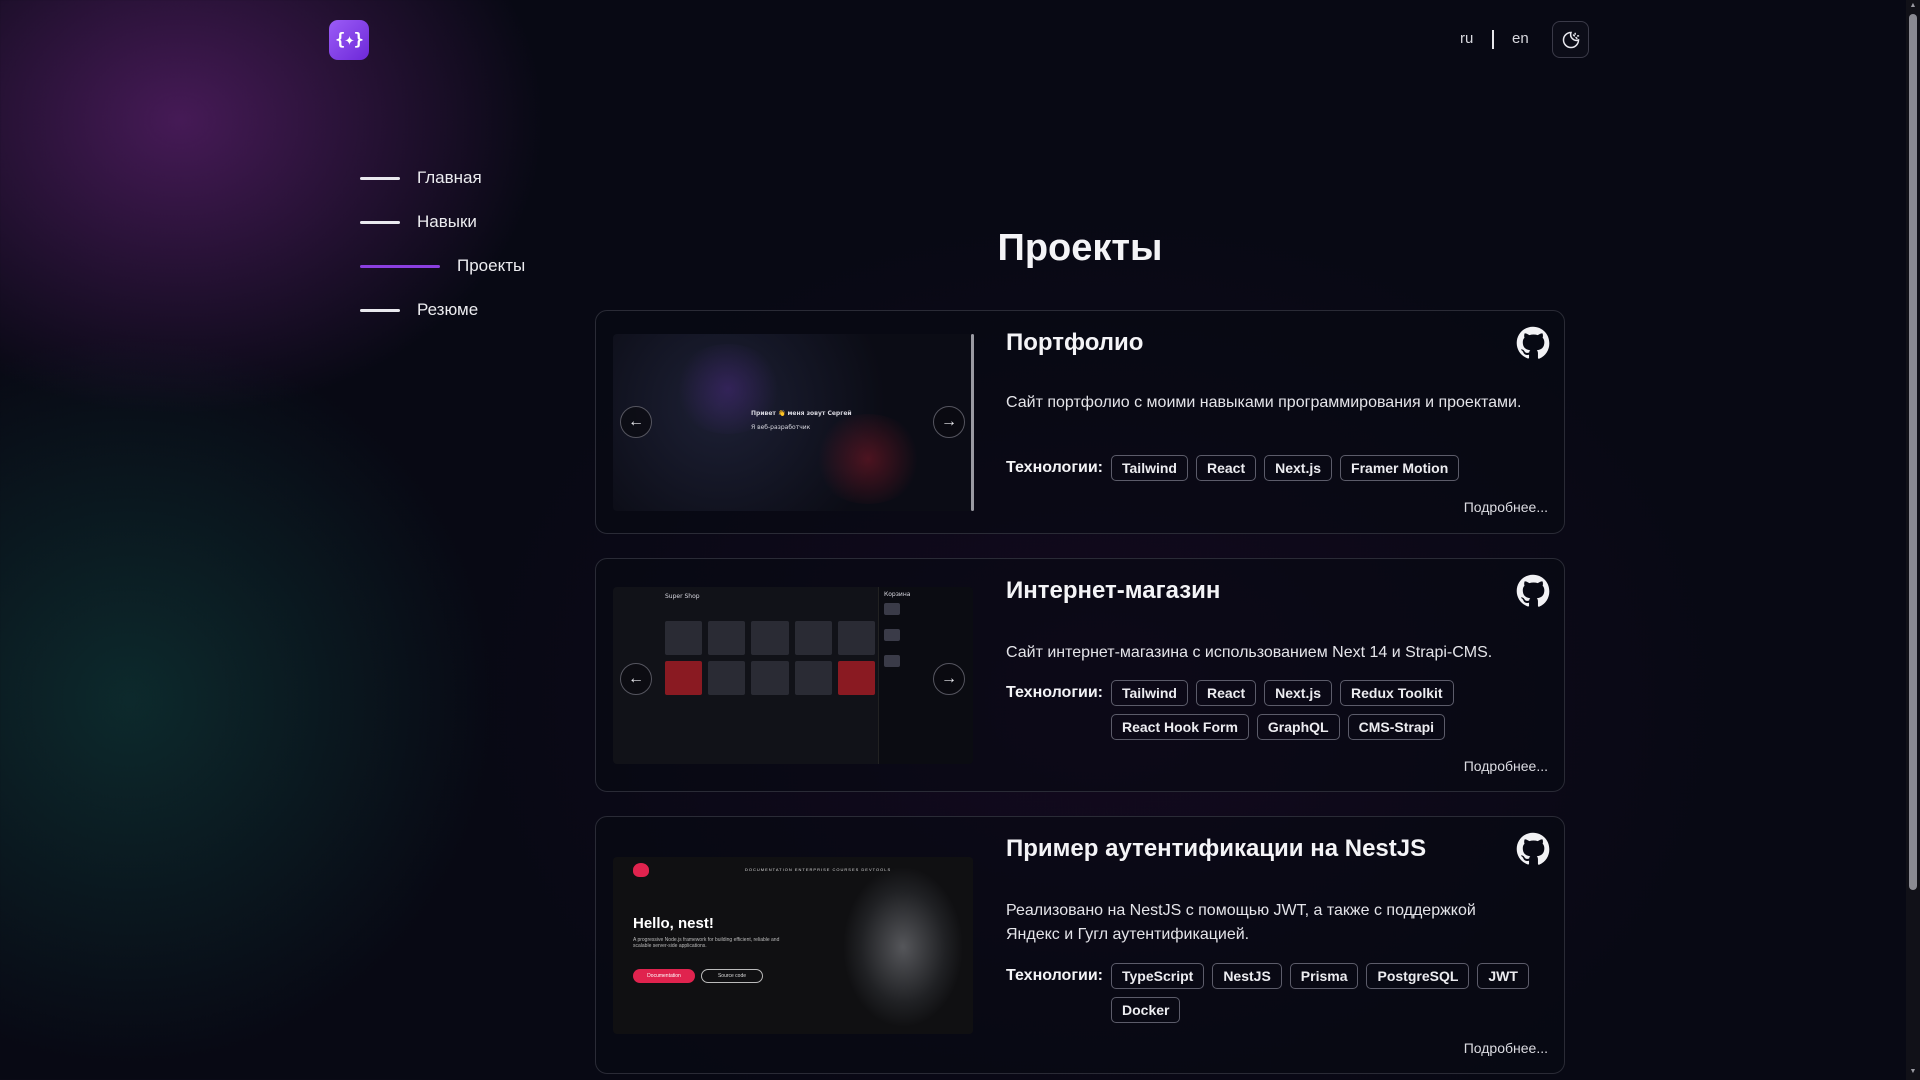  I want to click on tech-tag: CMS-Strapi, so click(1396, 727).